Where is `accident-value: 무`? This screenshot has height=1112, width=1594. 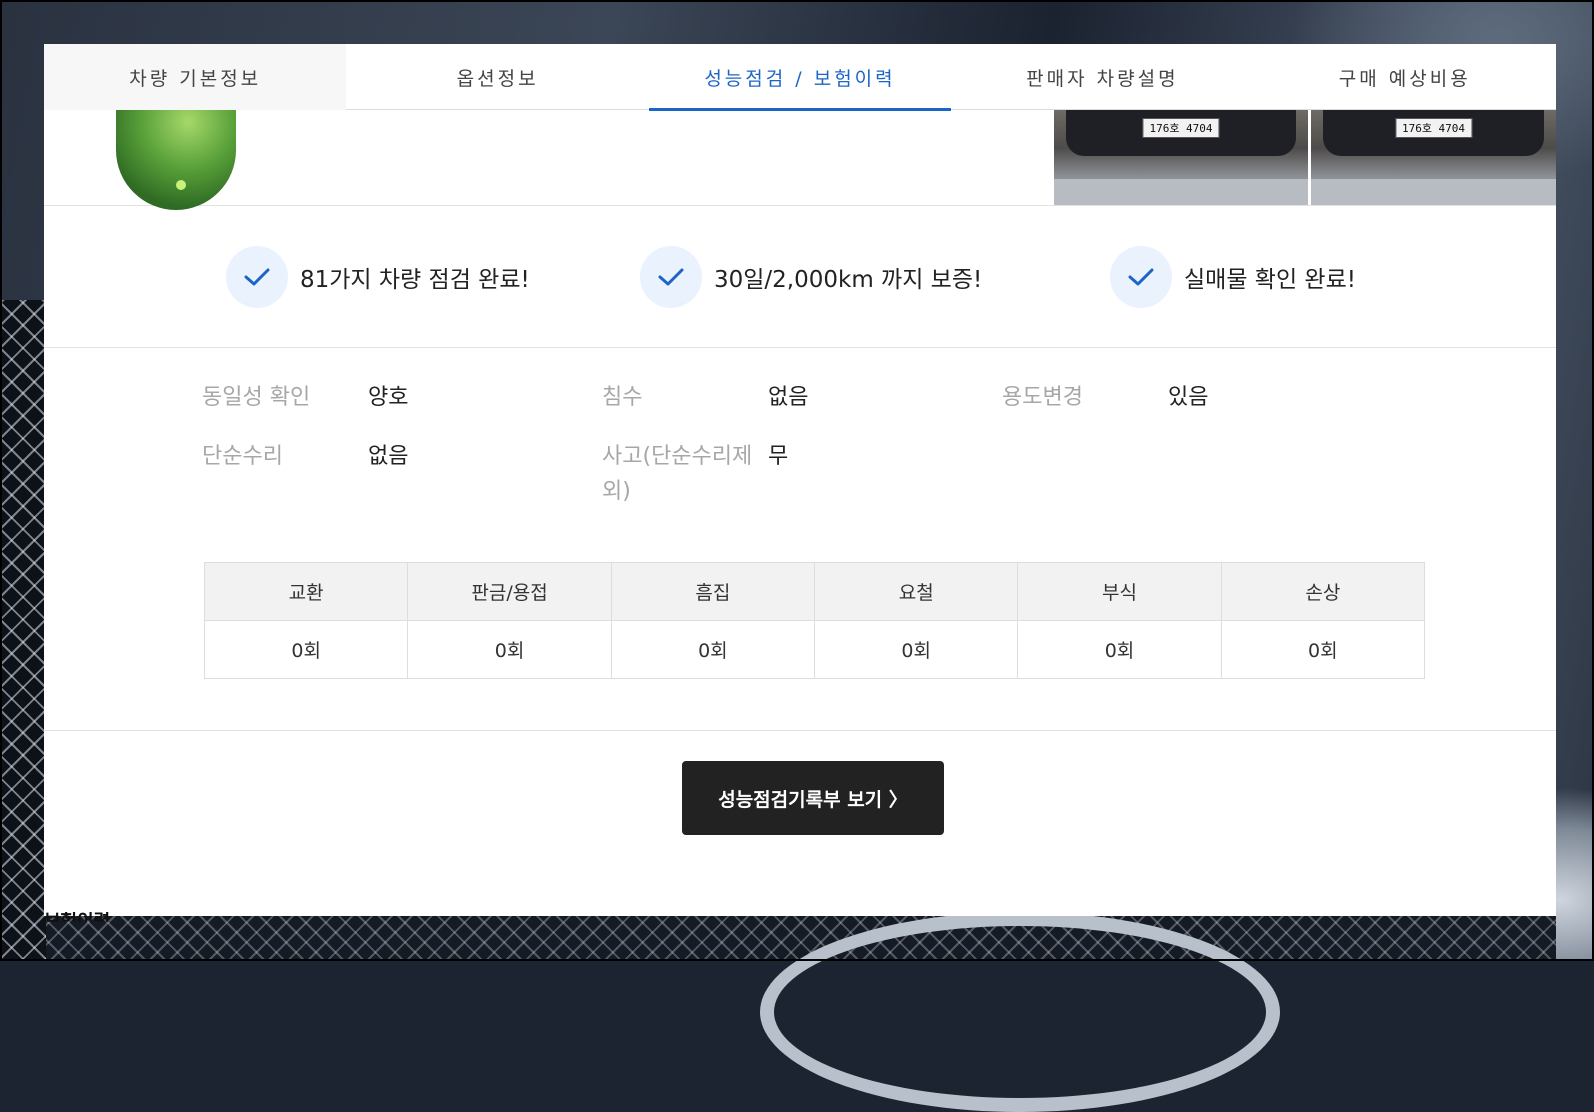
accident-value: 무 is located at coordinates (778, 456).